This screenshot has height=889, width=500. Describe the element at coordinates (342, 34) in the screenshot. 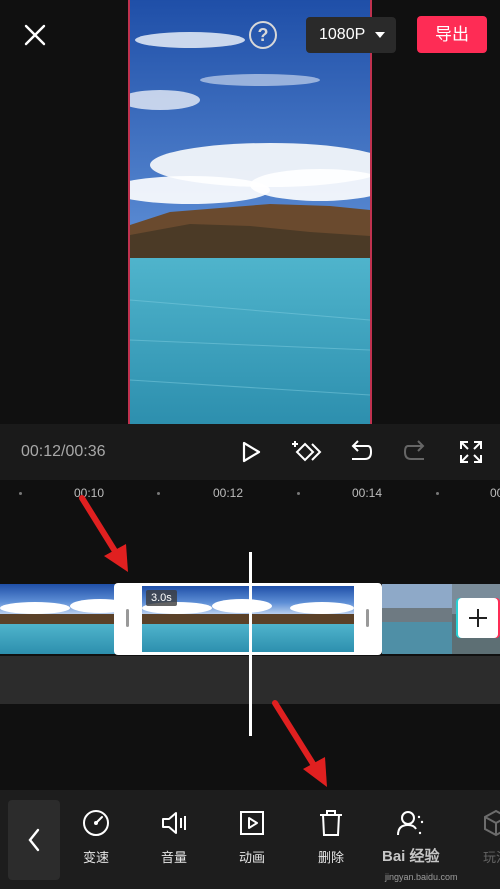

I see `resolution-label: 1080P` at that location.